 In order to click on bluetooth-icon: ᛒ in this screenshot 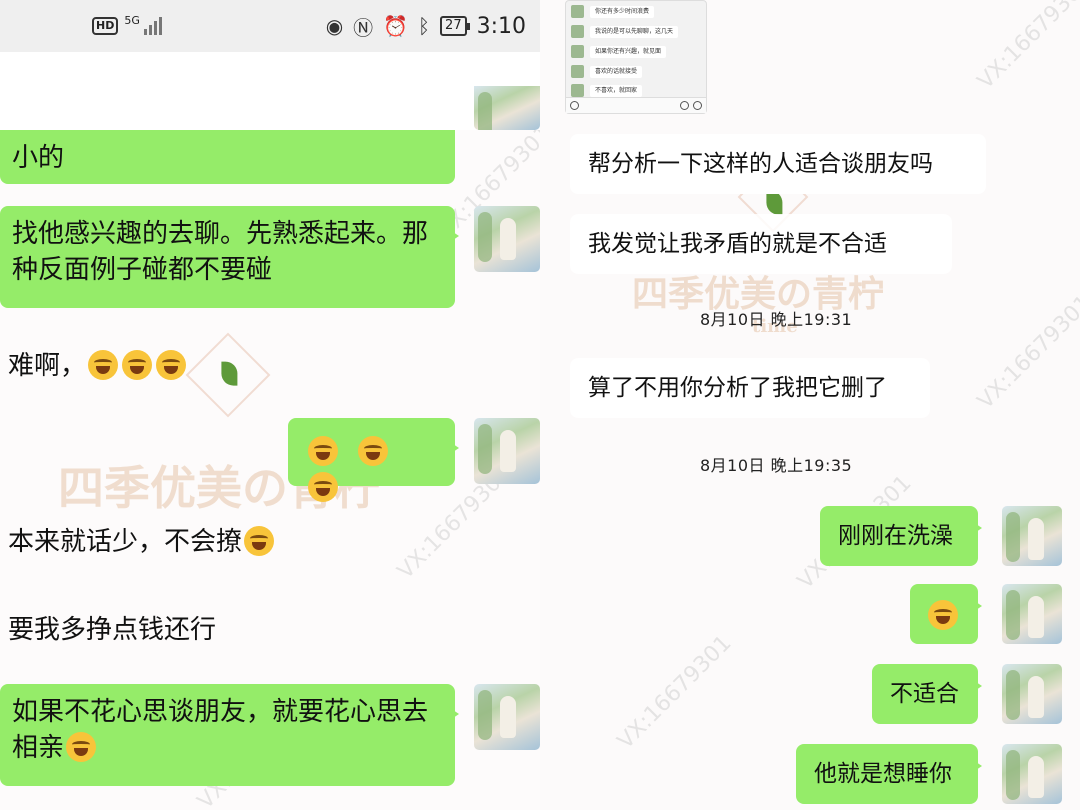, I will do `click(424, 26)`.